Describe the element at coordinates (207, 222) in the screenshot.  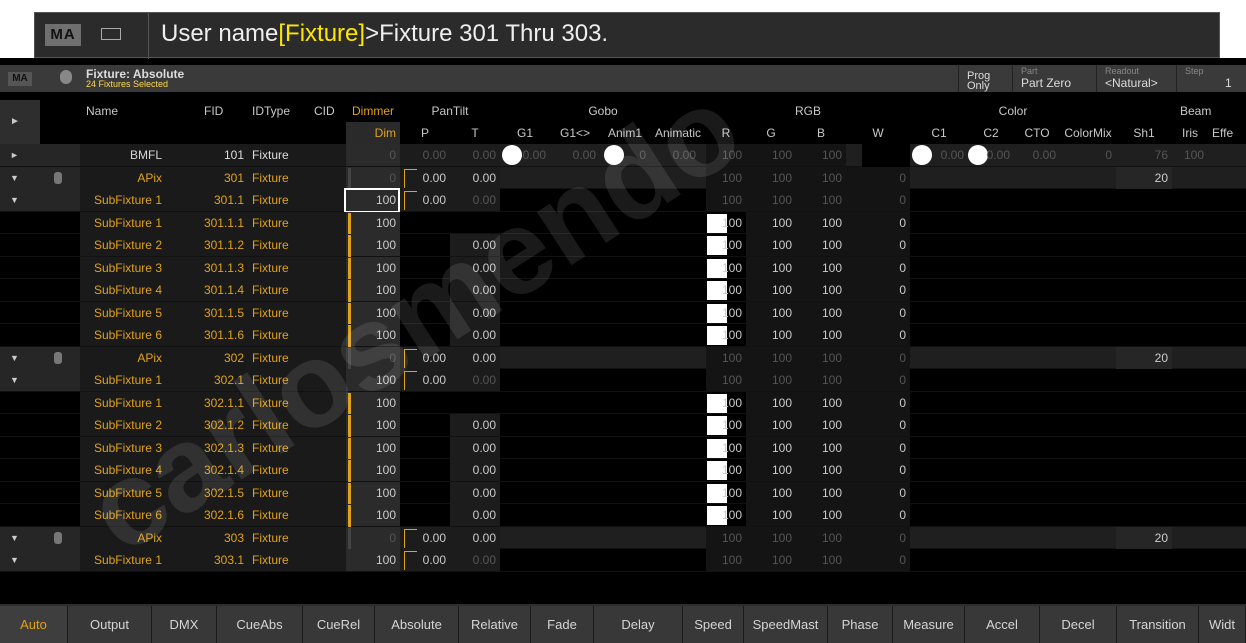
I see `fixture-id: 301.1.1` at that location.